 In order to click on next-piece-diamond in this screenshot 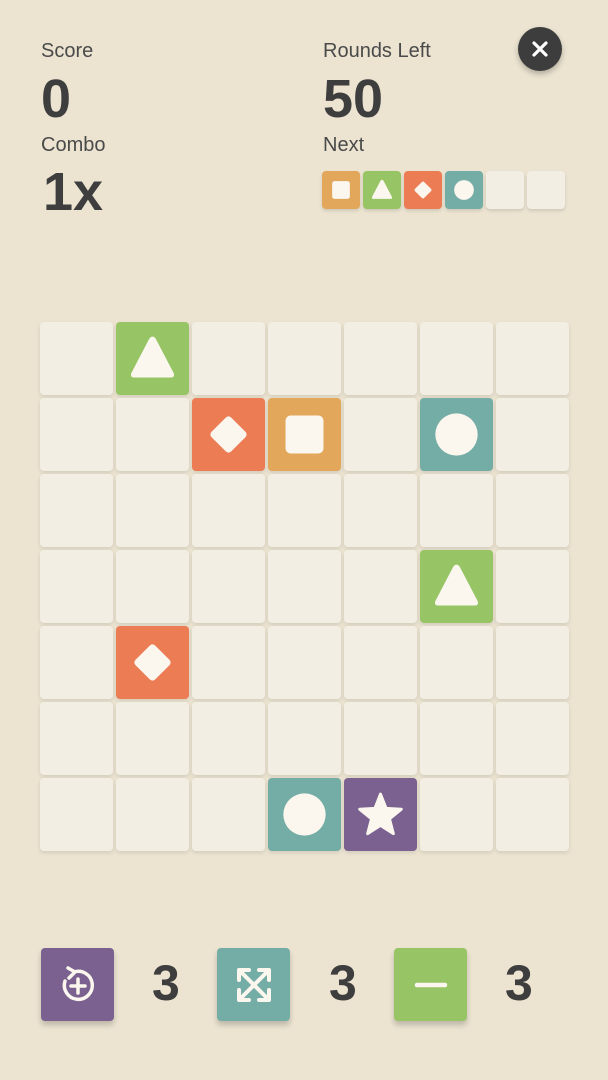, I will do `click(423, 190)`.